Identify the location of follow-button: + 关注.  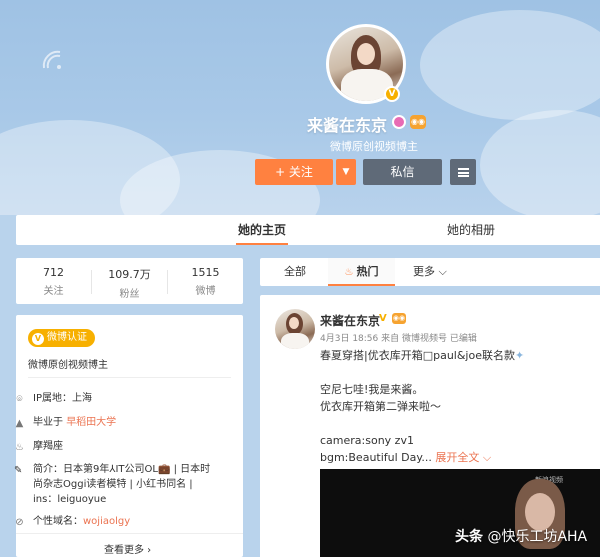
(294, 172).